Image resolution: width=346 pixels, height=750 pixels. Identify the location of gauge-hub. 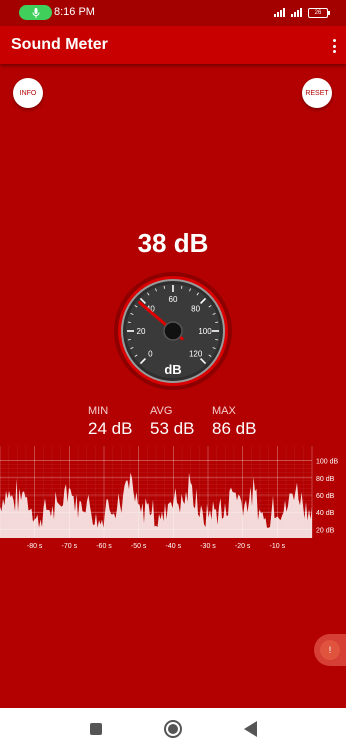
(173, 331).